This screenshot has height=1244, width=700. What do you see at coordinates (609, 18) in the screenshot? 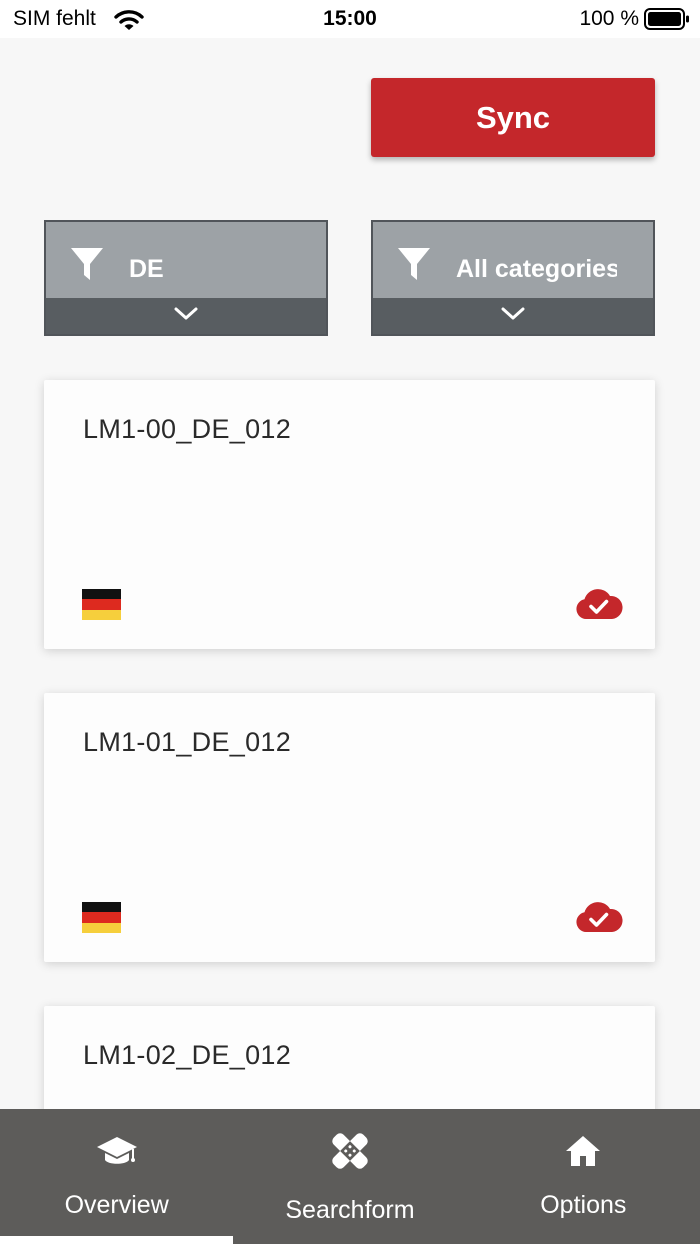
I see `battery-percent: 100 %` at bounding box center [609, 18].